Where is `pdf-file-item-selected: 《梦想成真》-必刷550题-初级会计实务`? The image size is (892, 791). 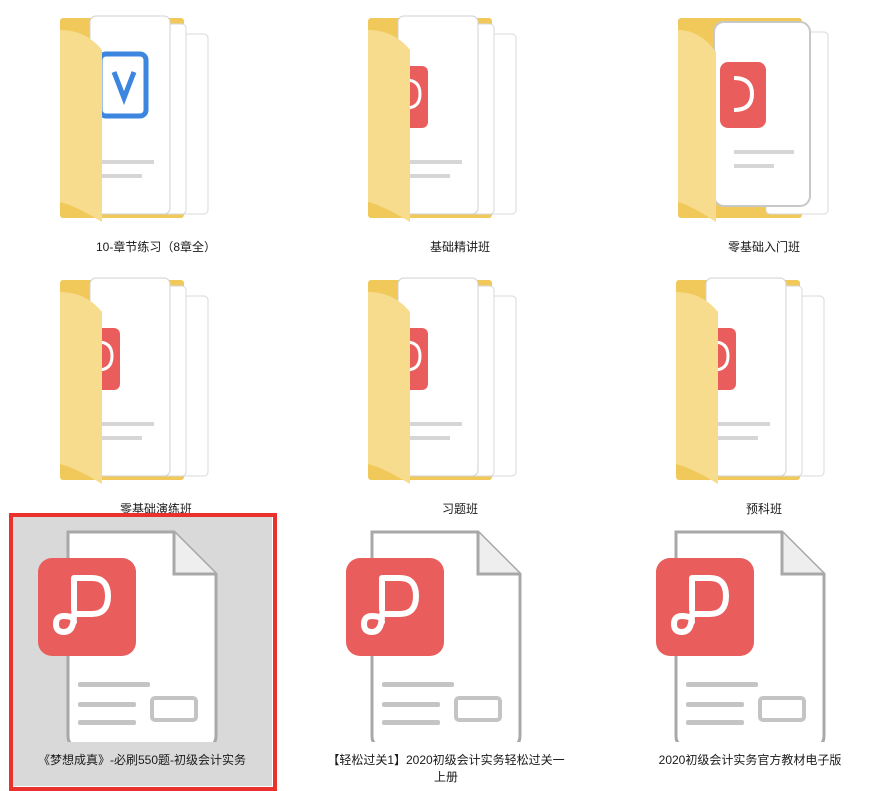 pdf-file-item-selected: 《梦想成真》-必刷550题-初级会计实务 is located at coordinates (143, 652).